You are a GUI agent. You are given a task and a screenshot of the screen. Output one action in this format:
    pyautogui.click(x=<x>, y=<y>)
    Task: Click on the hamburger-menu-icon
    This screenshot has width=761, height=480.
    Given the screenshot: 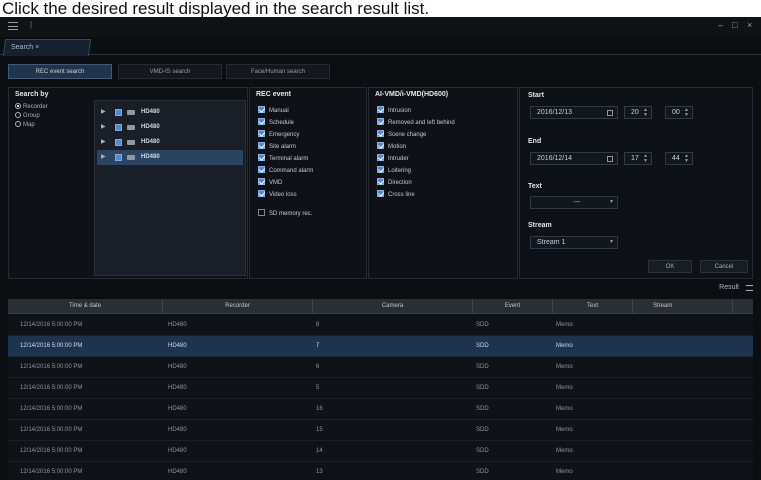 What is the action you would take?
    pyautogui.click(x=13, y=26)
    